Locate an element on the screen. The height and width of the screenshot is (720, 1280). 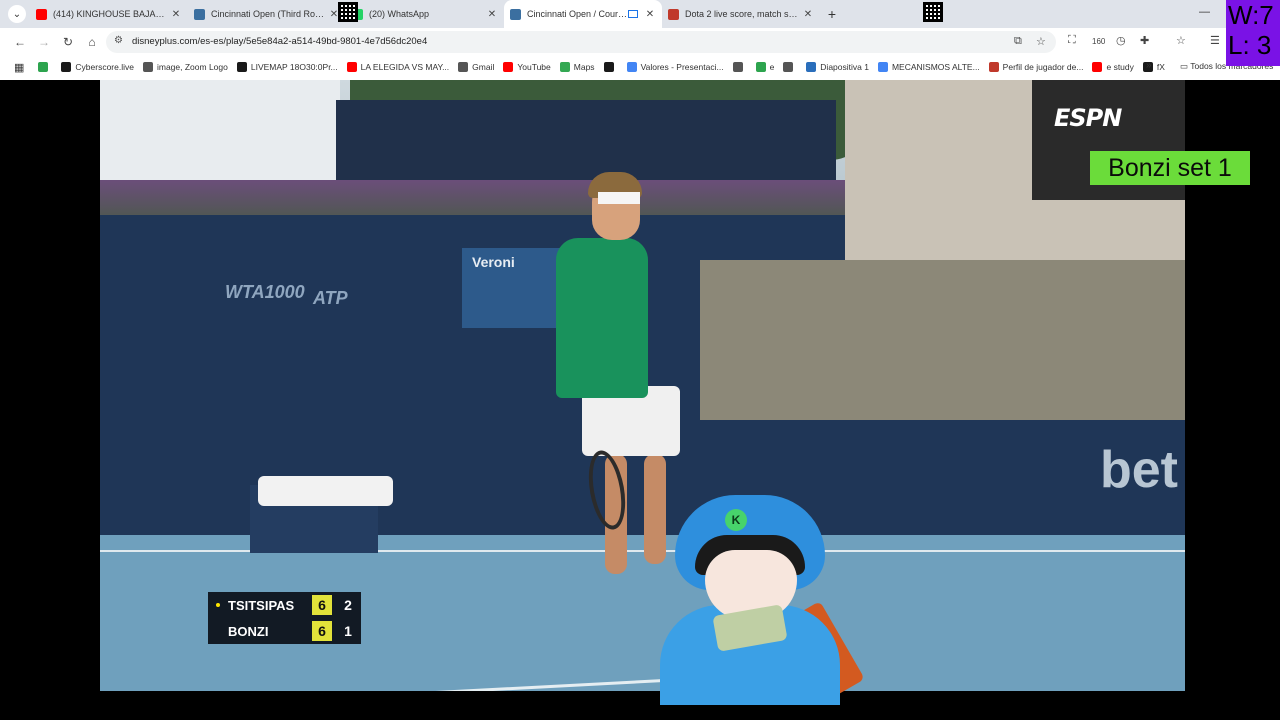
bookmark-label: YouTube is located at coordinates (534, 67).